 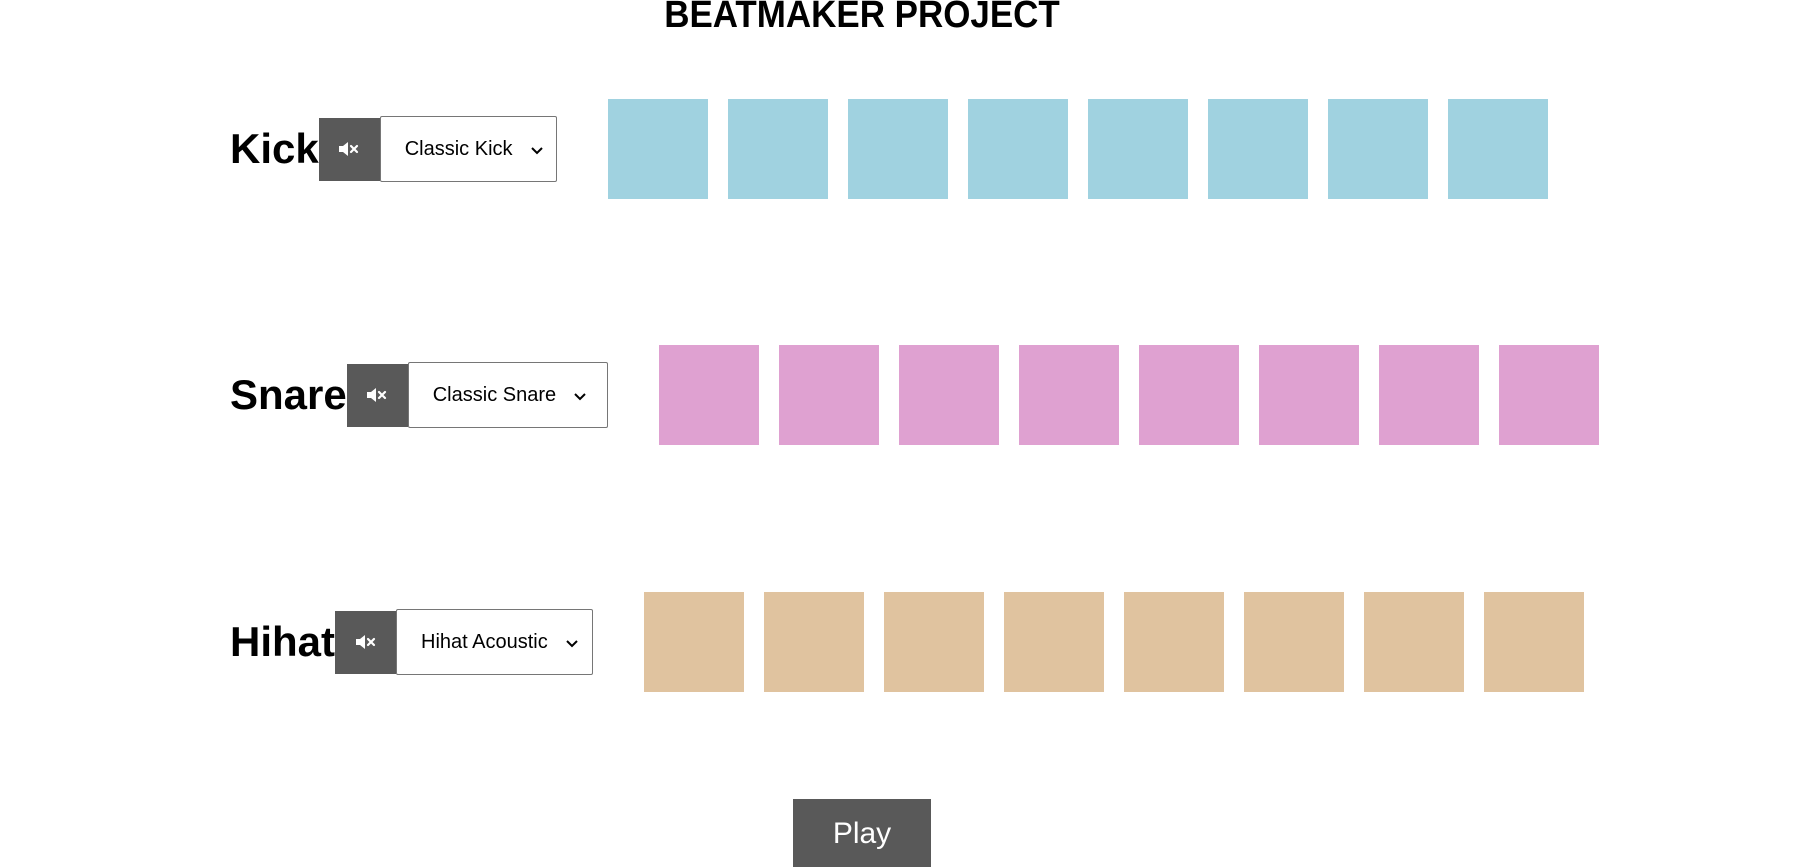 What do you see at coordinates (484, 641) in the screenshot?
I see `hihat-select-value: Hihat Acoustic` at bounding box center [484, 641].